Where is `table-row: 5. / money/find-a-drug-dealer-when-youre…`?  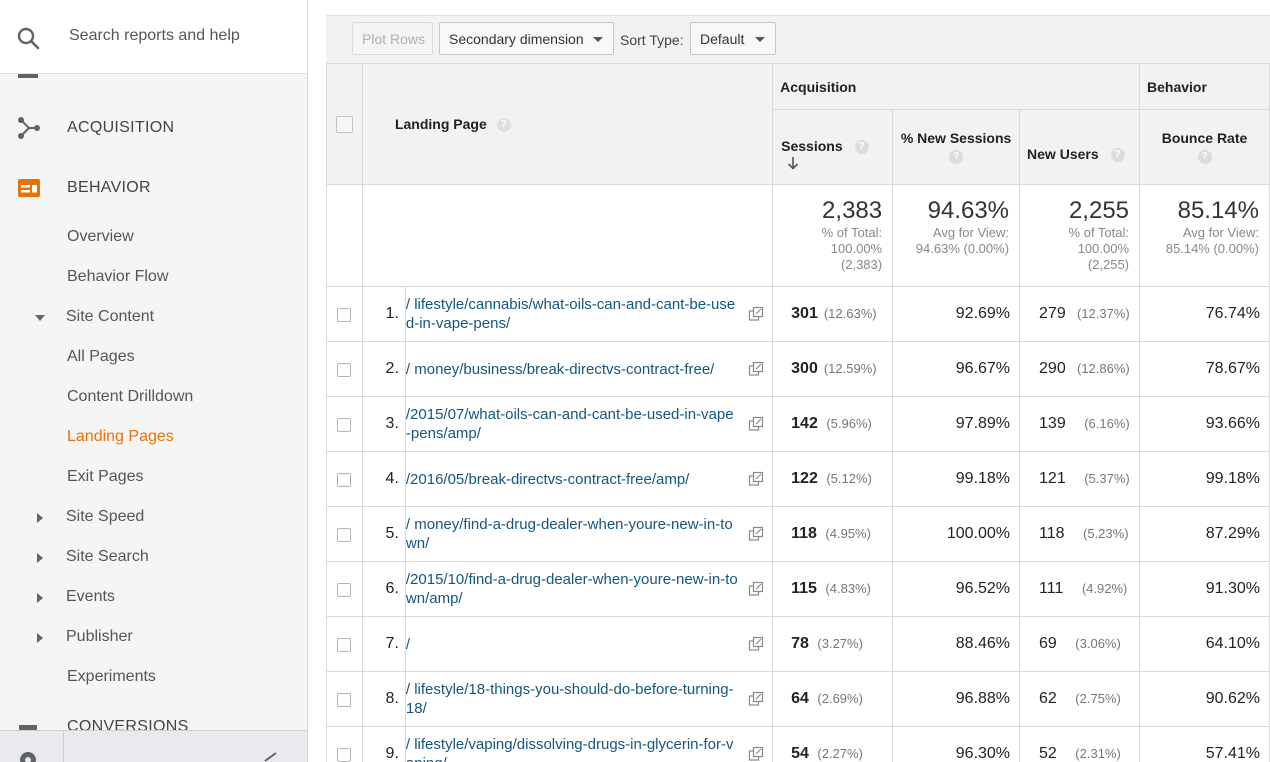 table-row: 5. / money/find-a-drug-dealer-when-youre… is located at coordinates (798, 534).